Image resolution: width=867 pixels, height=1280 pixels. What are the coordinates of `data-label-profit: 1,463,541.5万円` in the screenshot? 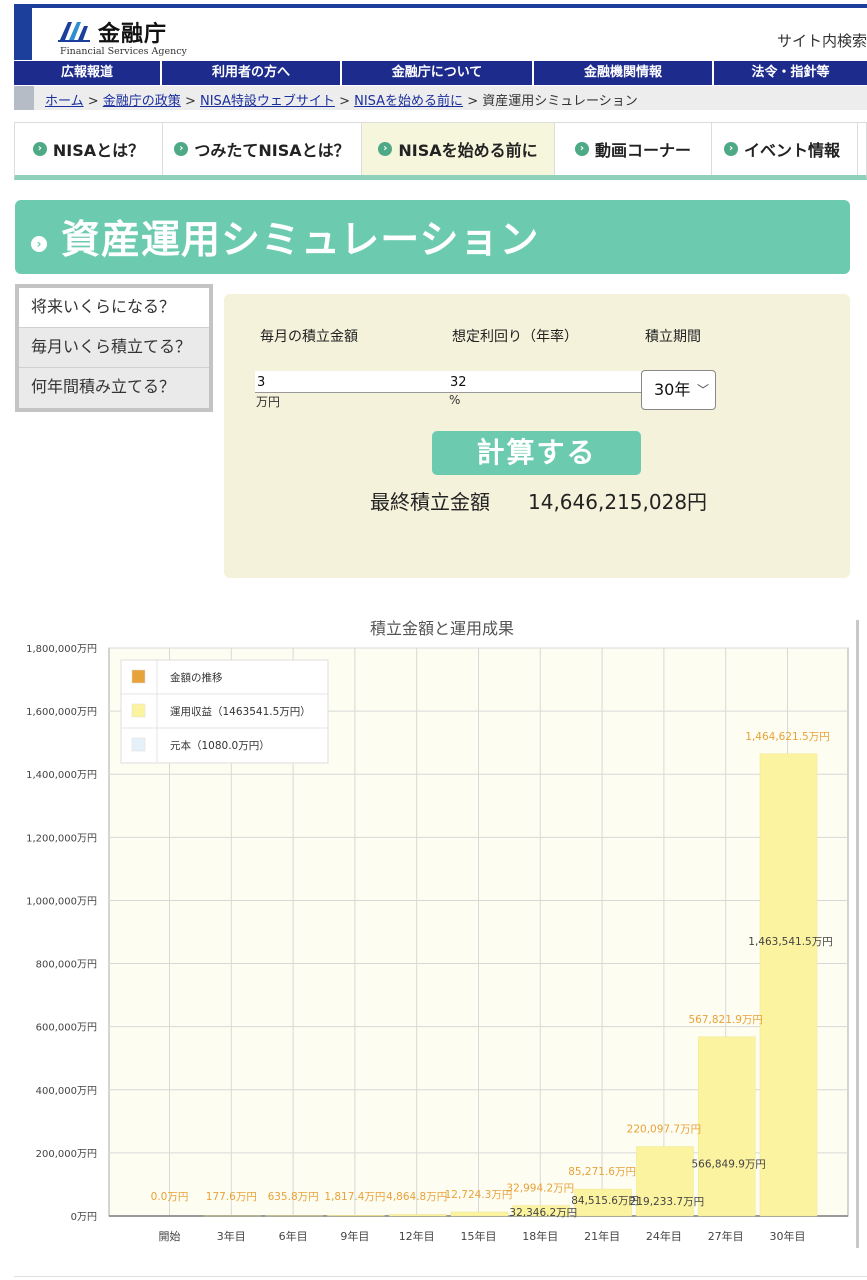 It's located at (790, 942).